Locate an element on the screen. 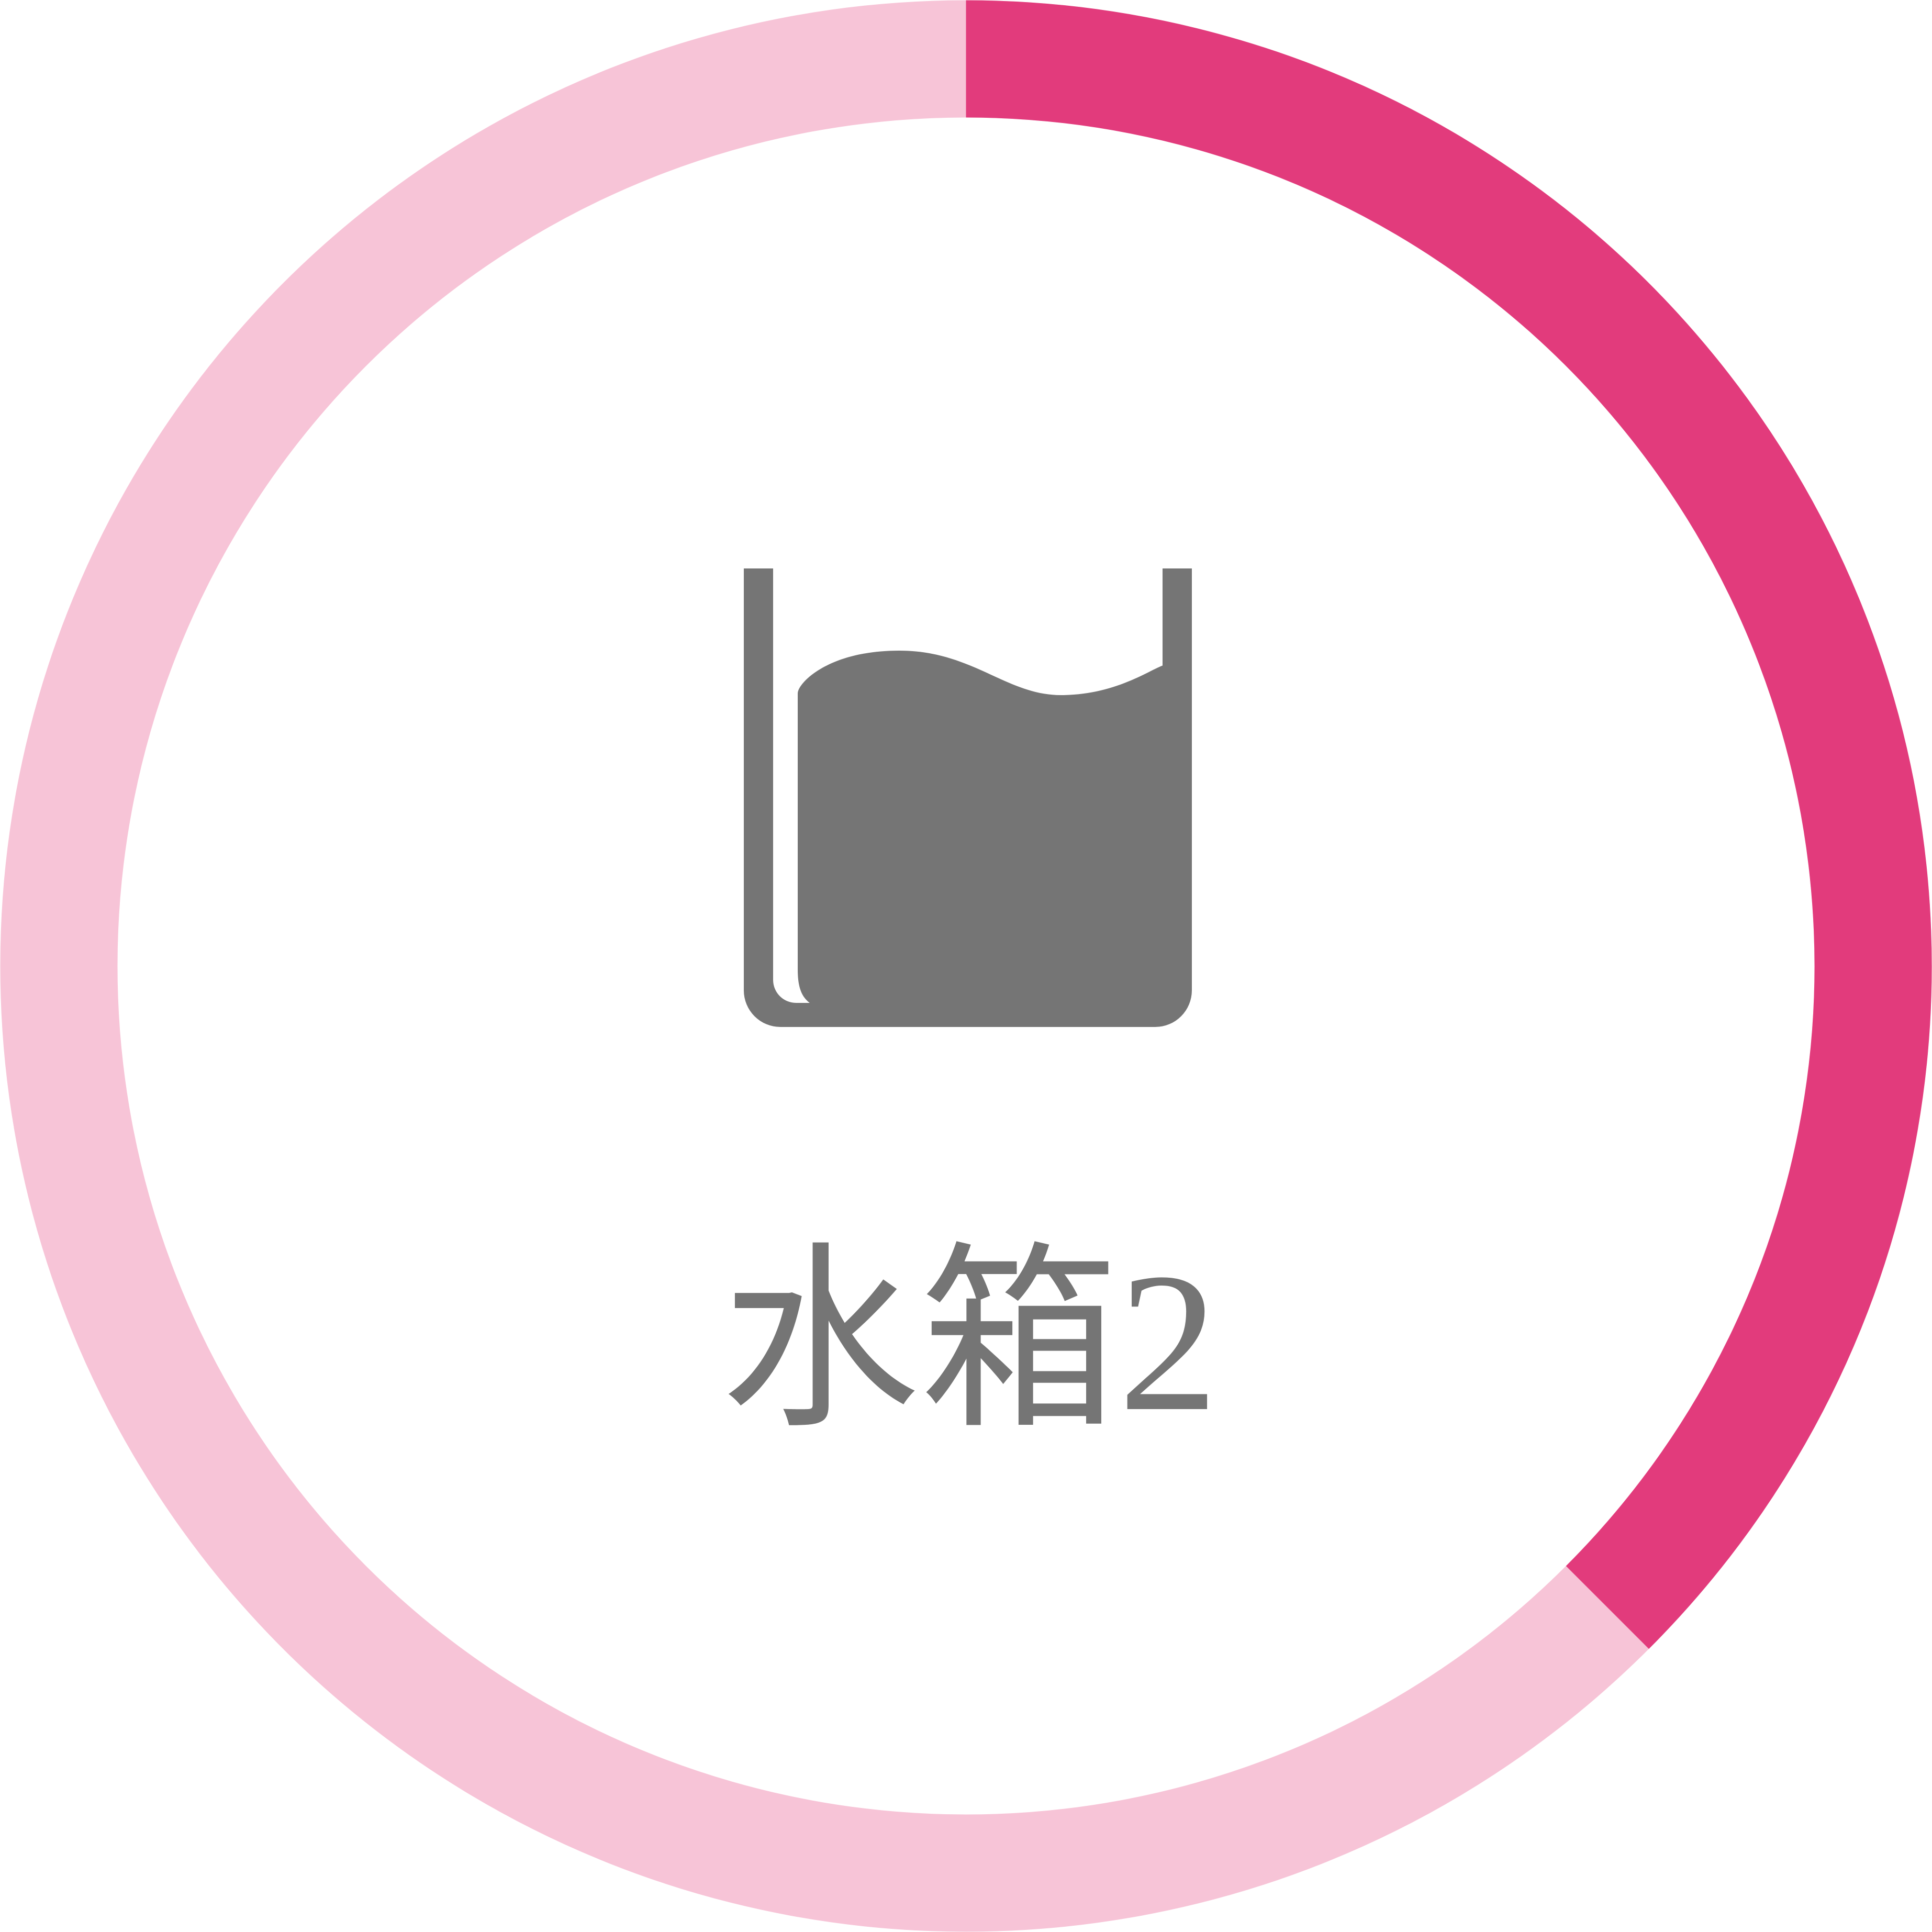 The height and width of the screenshot is (1932, 1932). water-tank-icon is located at coordinates (968, 797).